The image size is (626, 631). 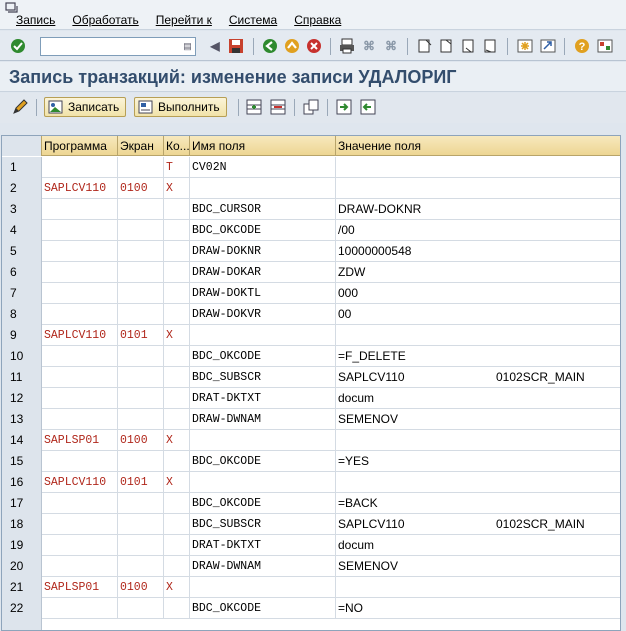 I want to click on row-number: 19, so click(x=22, y=545).